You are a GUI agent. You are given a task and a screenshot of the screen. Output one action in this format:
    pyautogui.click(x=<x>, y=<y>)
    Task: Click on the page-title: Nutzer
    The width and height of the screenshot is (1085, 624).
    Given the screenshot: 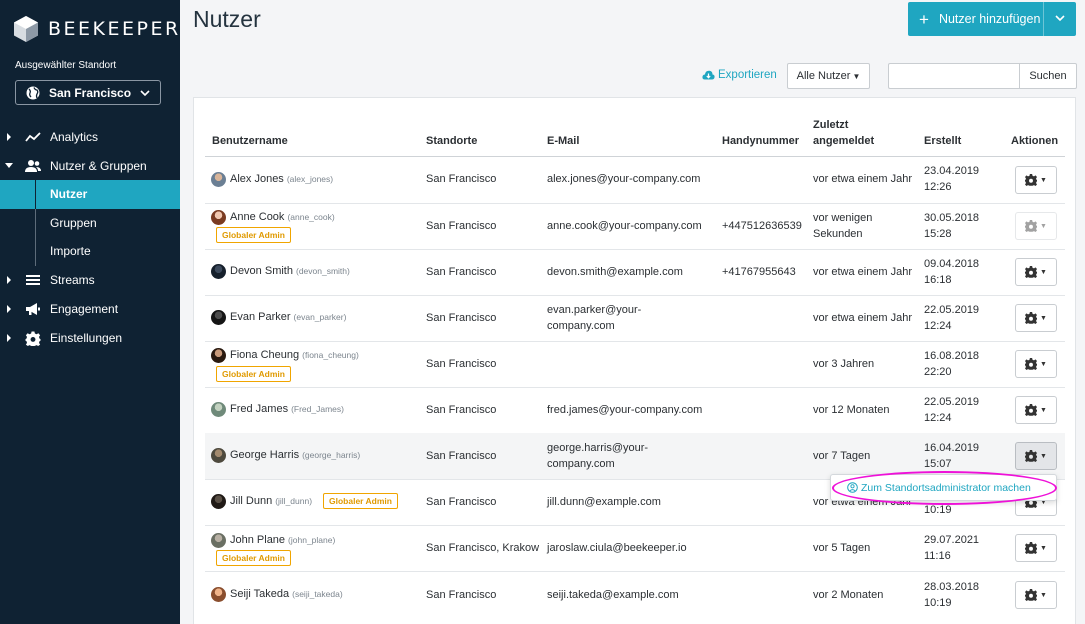 What is the action you would take?
    pyautogui.click(x=227, y=19)
    